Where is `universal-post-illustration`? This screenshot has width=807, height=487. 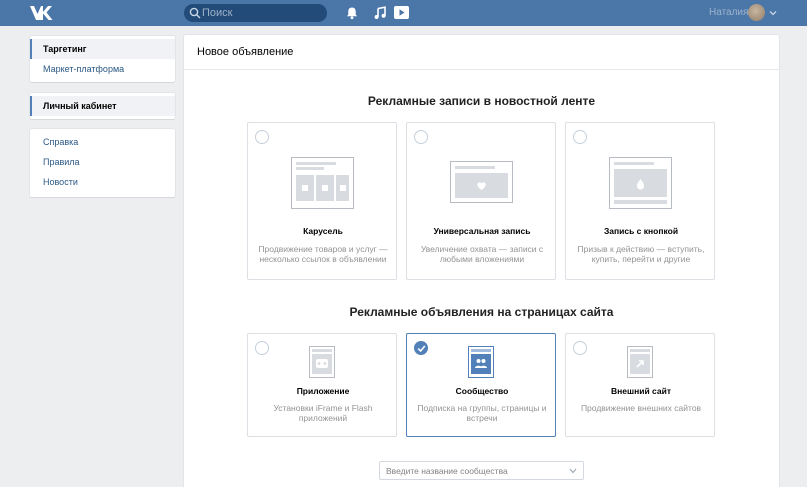 universal-post-illustration is located at coordinates (481, 182).